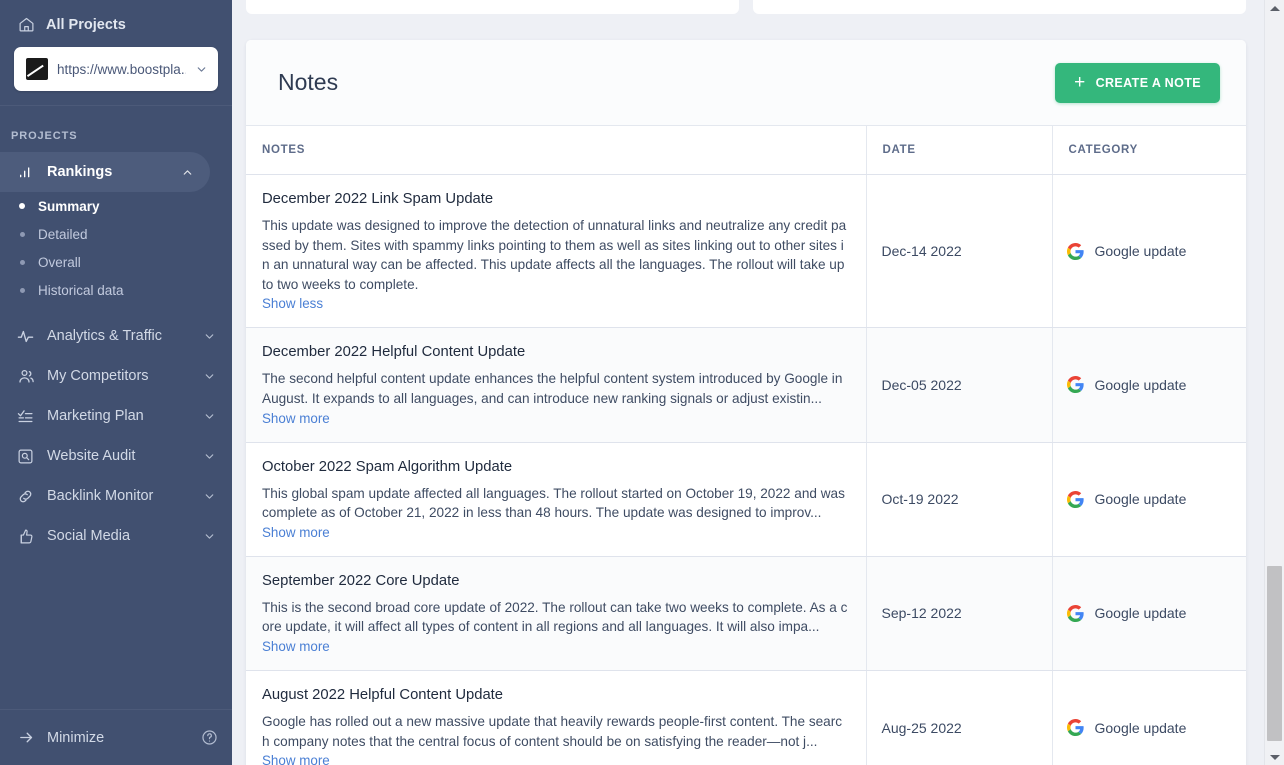 Image resolution: width=1284 pixels, height=765 pixels. Describe the element at coordinates (958, 613) in the screenshot. I see `note-date: Sep-12 2022` at that location.